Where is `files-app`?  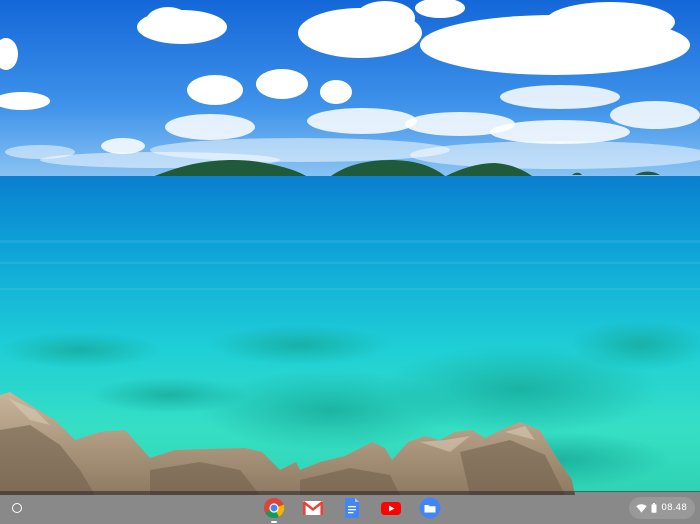
files-app is located at coordinates (430, 508).